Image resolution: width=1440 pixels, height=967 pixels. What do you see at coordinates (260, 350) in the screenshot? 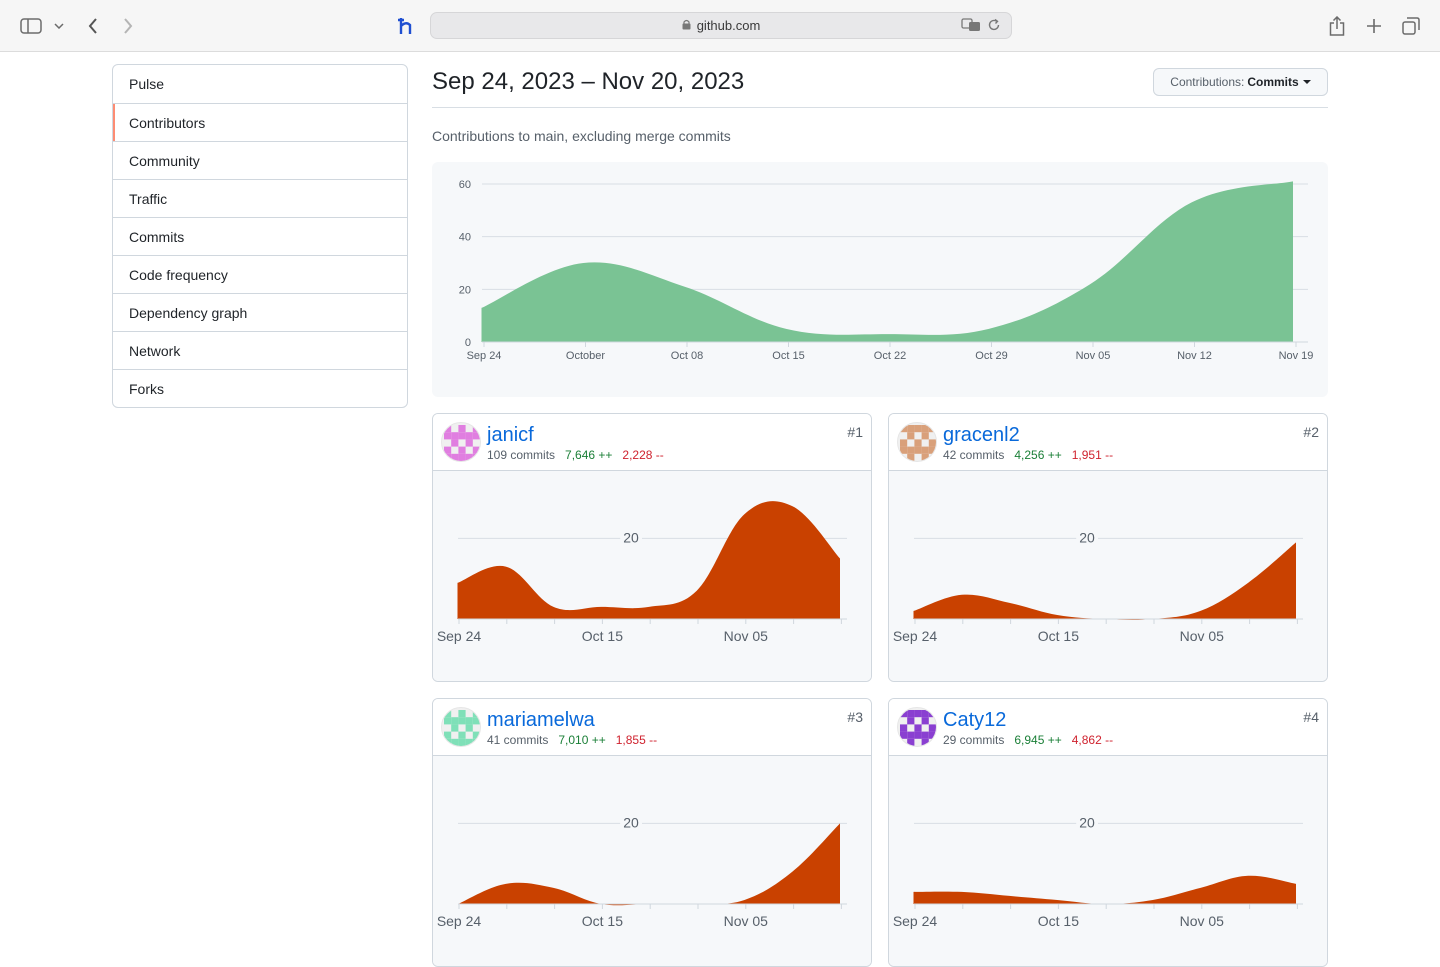
I see `sidebar-item-network: Network` at bounding box center [260, 350].